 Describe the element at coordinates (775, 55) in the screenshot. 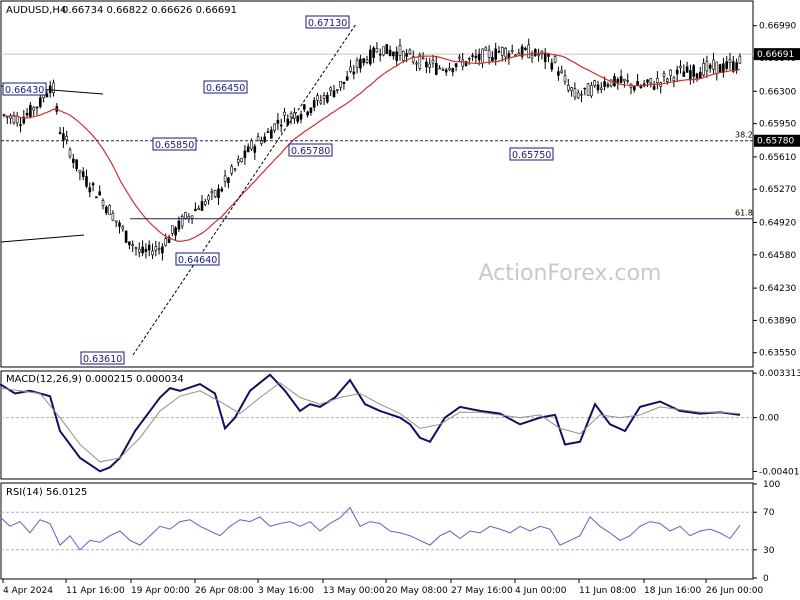

I see `current-price-label: 0.66691` at that location.